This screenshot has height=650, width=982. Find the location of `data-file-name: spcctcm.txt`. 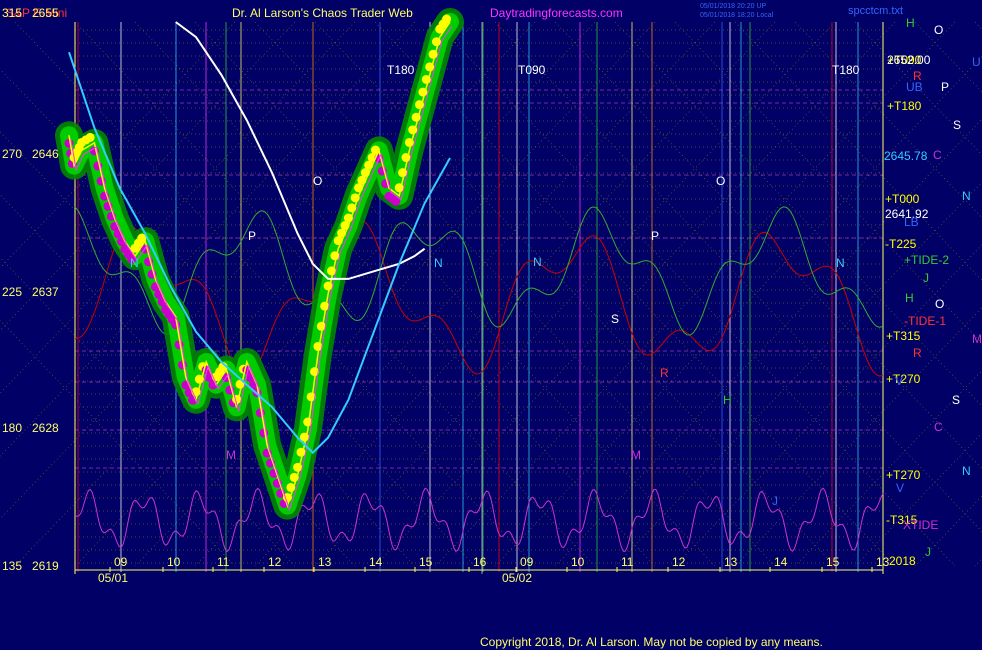

data-file-name: spcctcm.txt is located at coordinates (875, 11).